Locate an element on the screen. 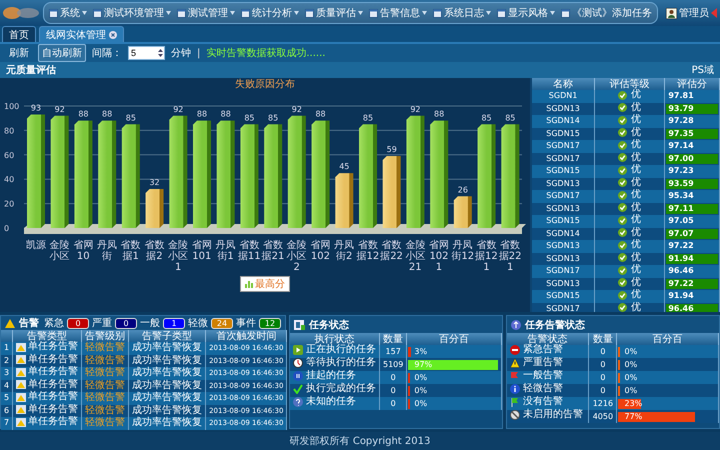  data-label: 45 is located at coordinates (344, 167).